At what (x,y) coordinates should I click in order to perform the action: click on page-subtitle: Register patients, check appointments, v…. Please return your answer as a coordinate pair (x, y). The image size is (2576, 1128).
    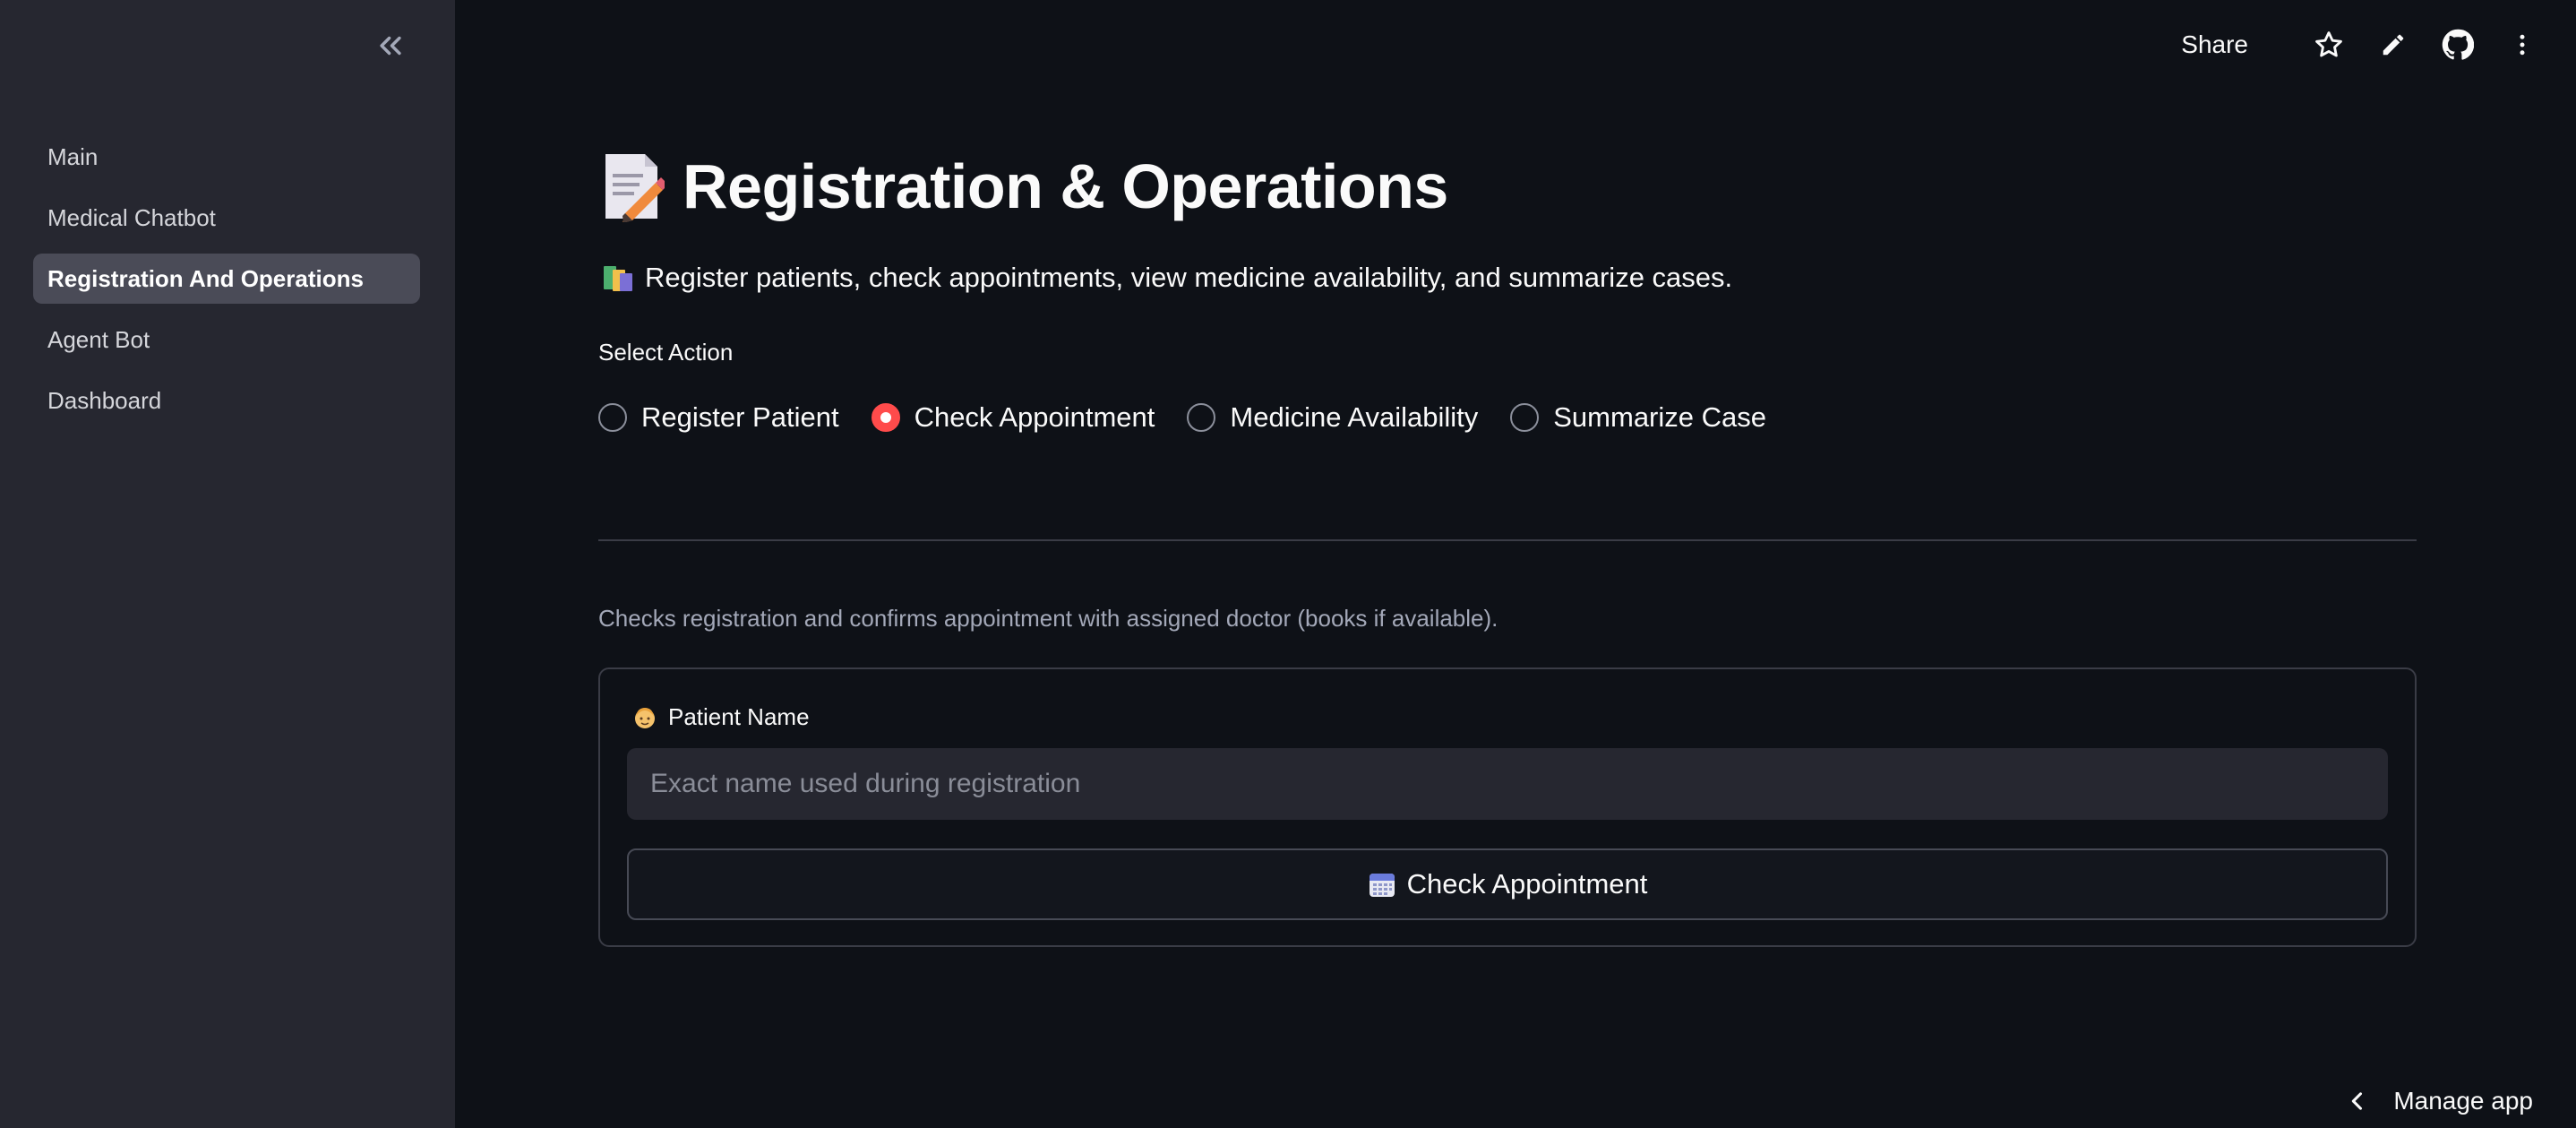
    Looking at the image, I should click on (1167, 278).